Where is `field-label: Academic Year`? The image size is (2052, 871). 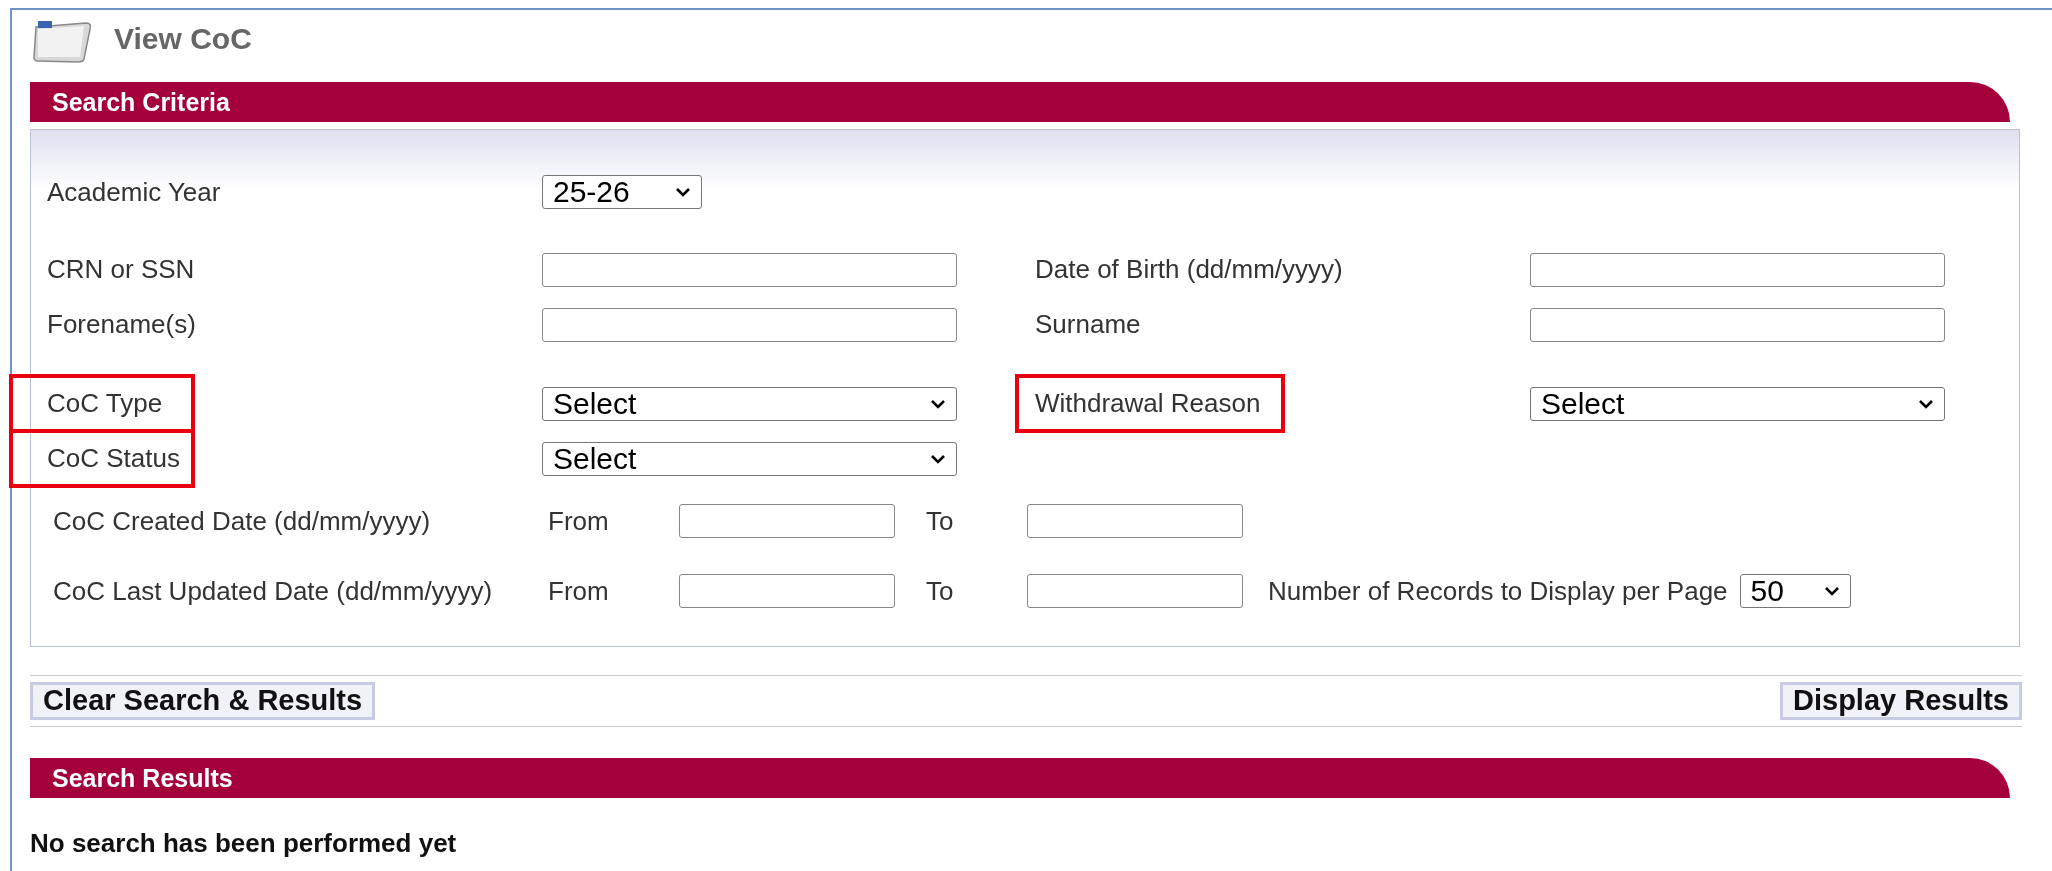
field-label: Academic Year is located at coordinates (134, 191).